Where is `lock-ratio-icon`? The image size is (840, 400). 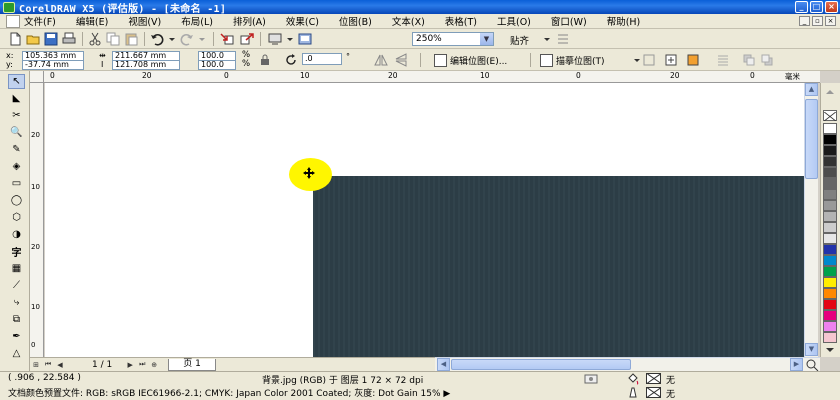
lock-ratio-icon is located at coordinates (265, 60).